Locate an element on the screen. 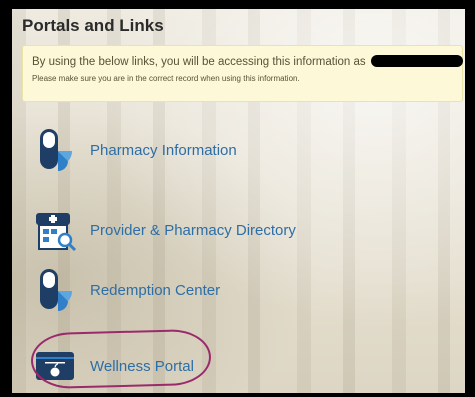  storefront-directory-icon is located at coordinates (56, 230).